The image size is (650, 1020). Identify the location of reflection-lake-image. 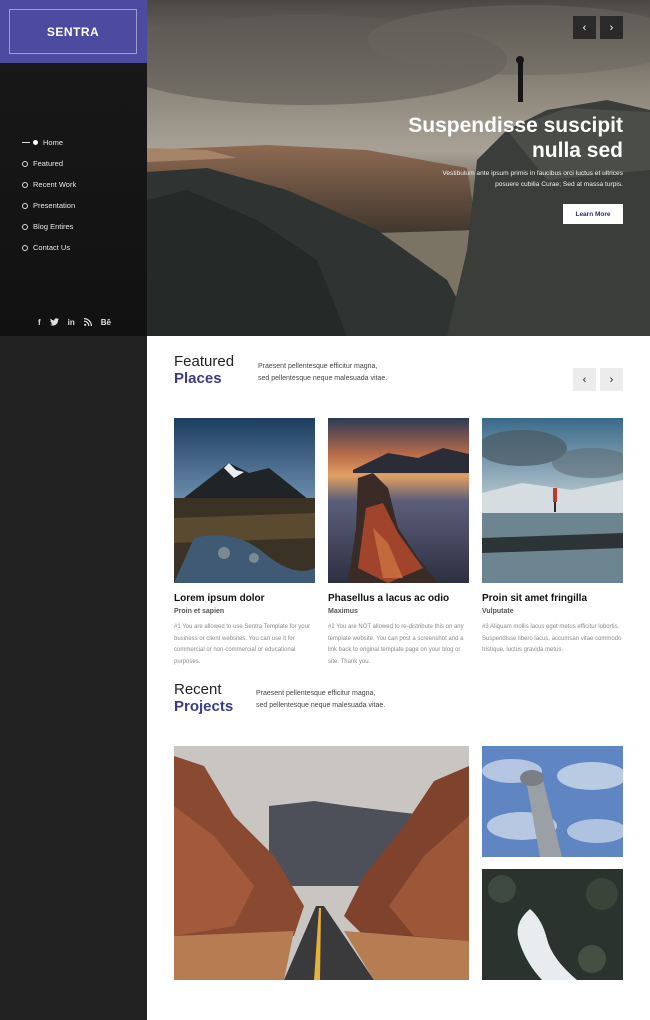
(552, 500).